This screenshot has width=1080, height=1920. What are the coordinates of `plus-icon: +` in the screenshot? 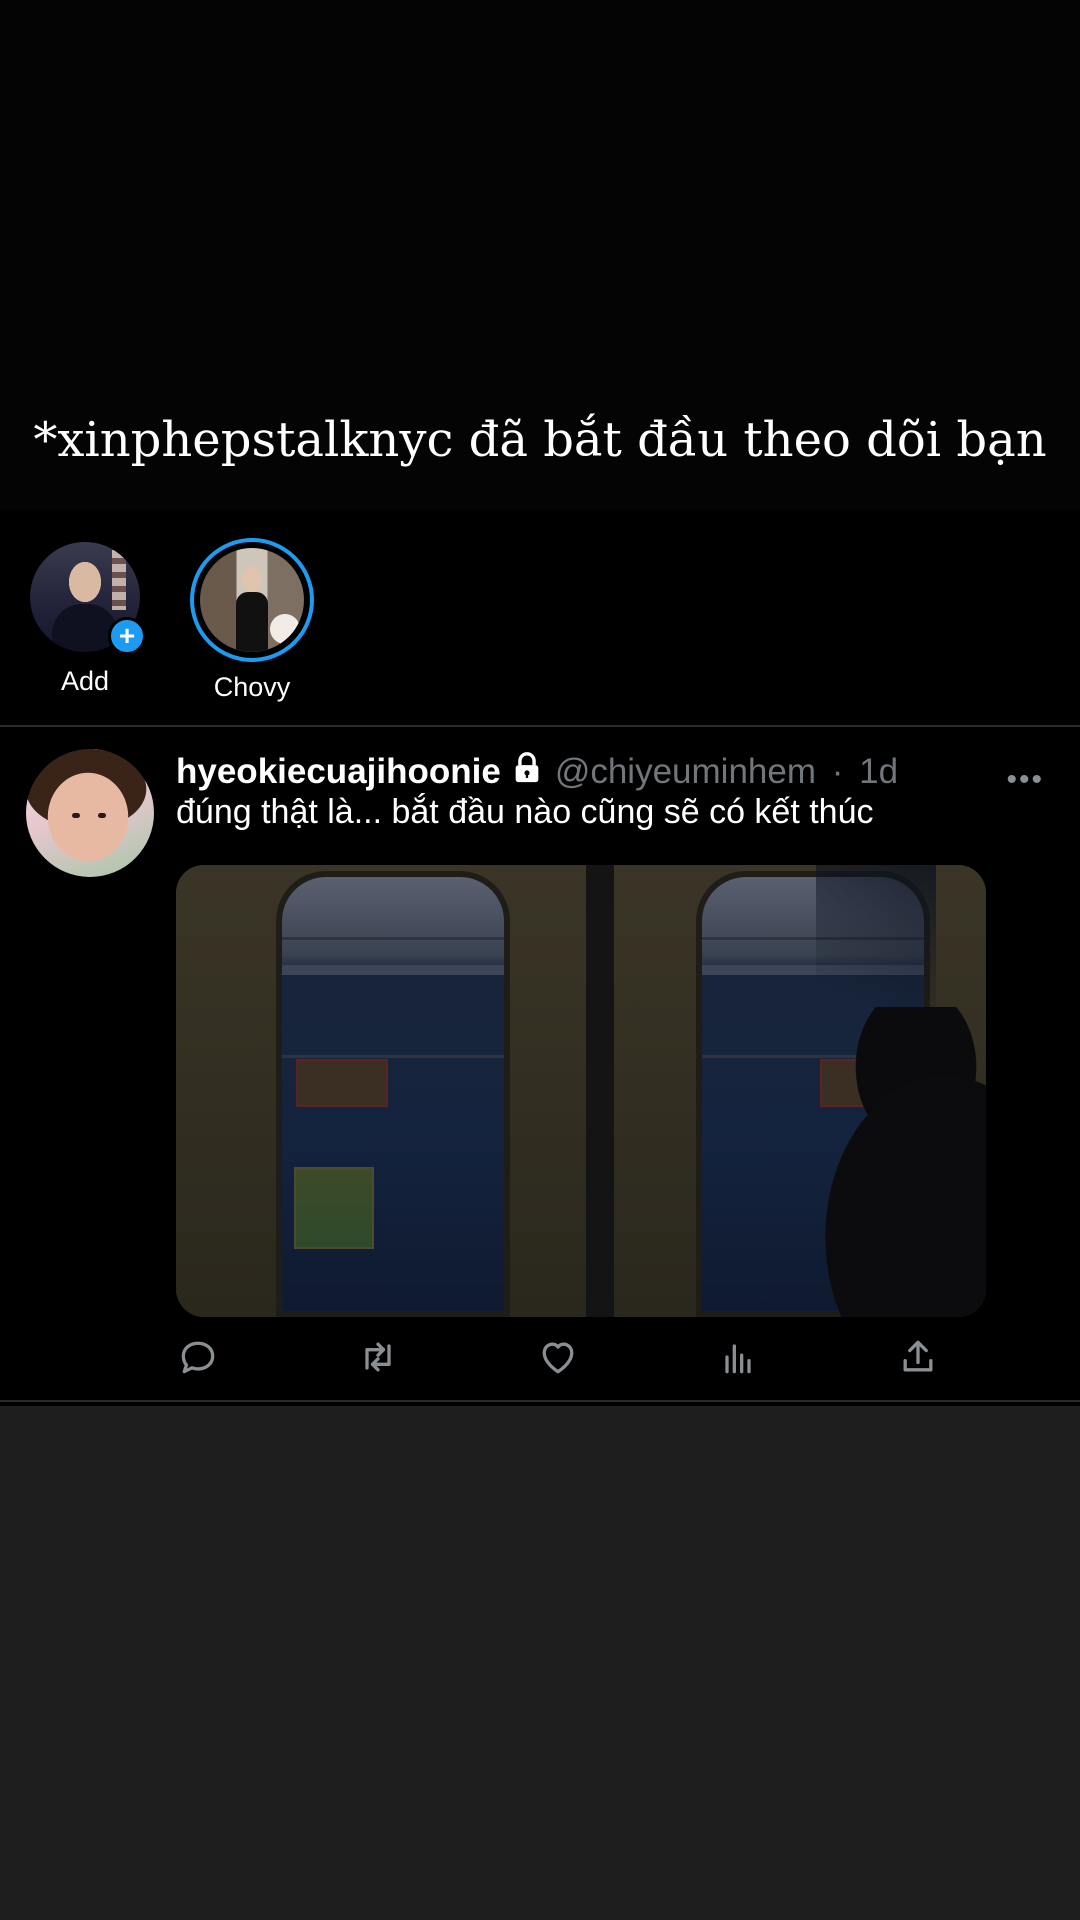 It's located at (127, 636).